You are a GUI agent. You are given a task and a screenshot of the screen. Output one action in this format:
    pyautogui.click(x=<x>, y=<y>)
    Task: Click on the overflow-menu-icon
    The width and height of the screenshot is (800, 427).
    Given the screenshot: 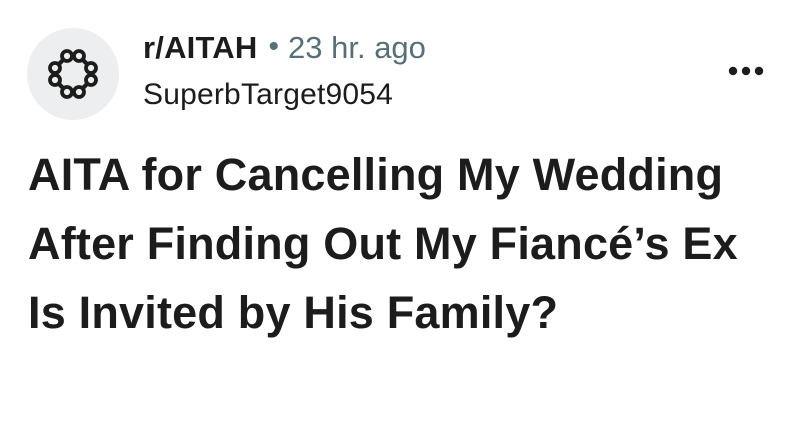 What is the action you would take?
    pyautogui.click(x=746, y=71)
    